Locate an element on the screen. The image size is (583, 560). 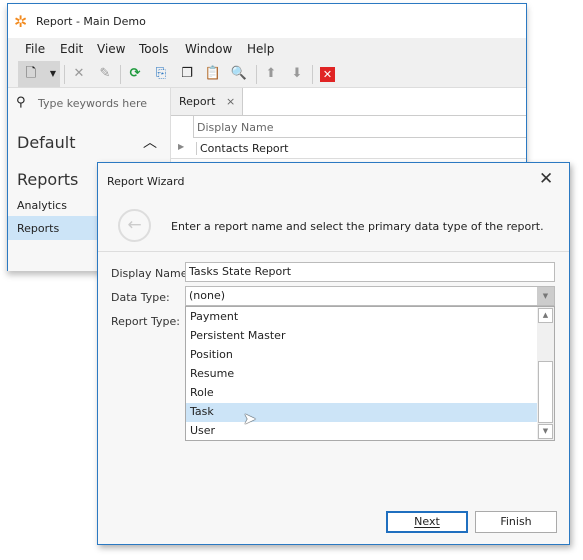
group-default: Default is located at coordinates (46, 142).